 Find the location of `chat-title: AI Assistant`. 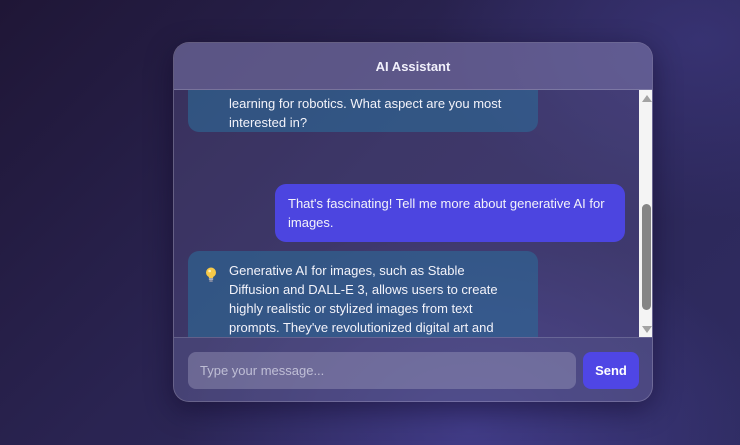

chat-title: AI Assistant is located at coordinates (413, 66).